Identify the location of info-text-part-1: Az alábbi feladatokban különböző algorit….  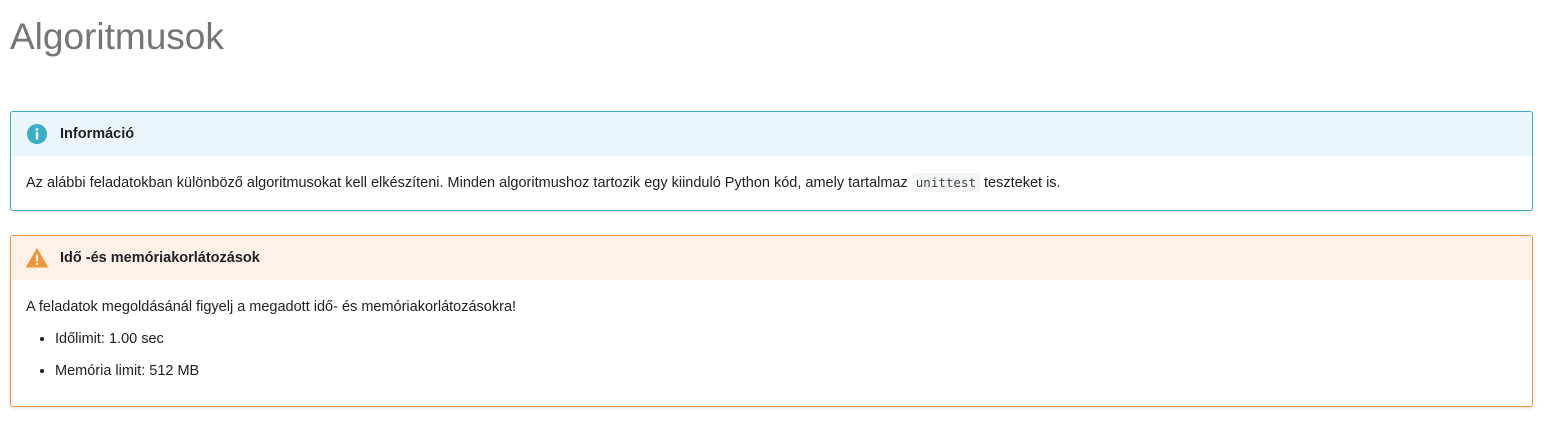
(469, 183).